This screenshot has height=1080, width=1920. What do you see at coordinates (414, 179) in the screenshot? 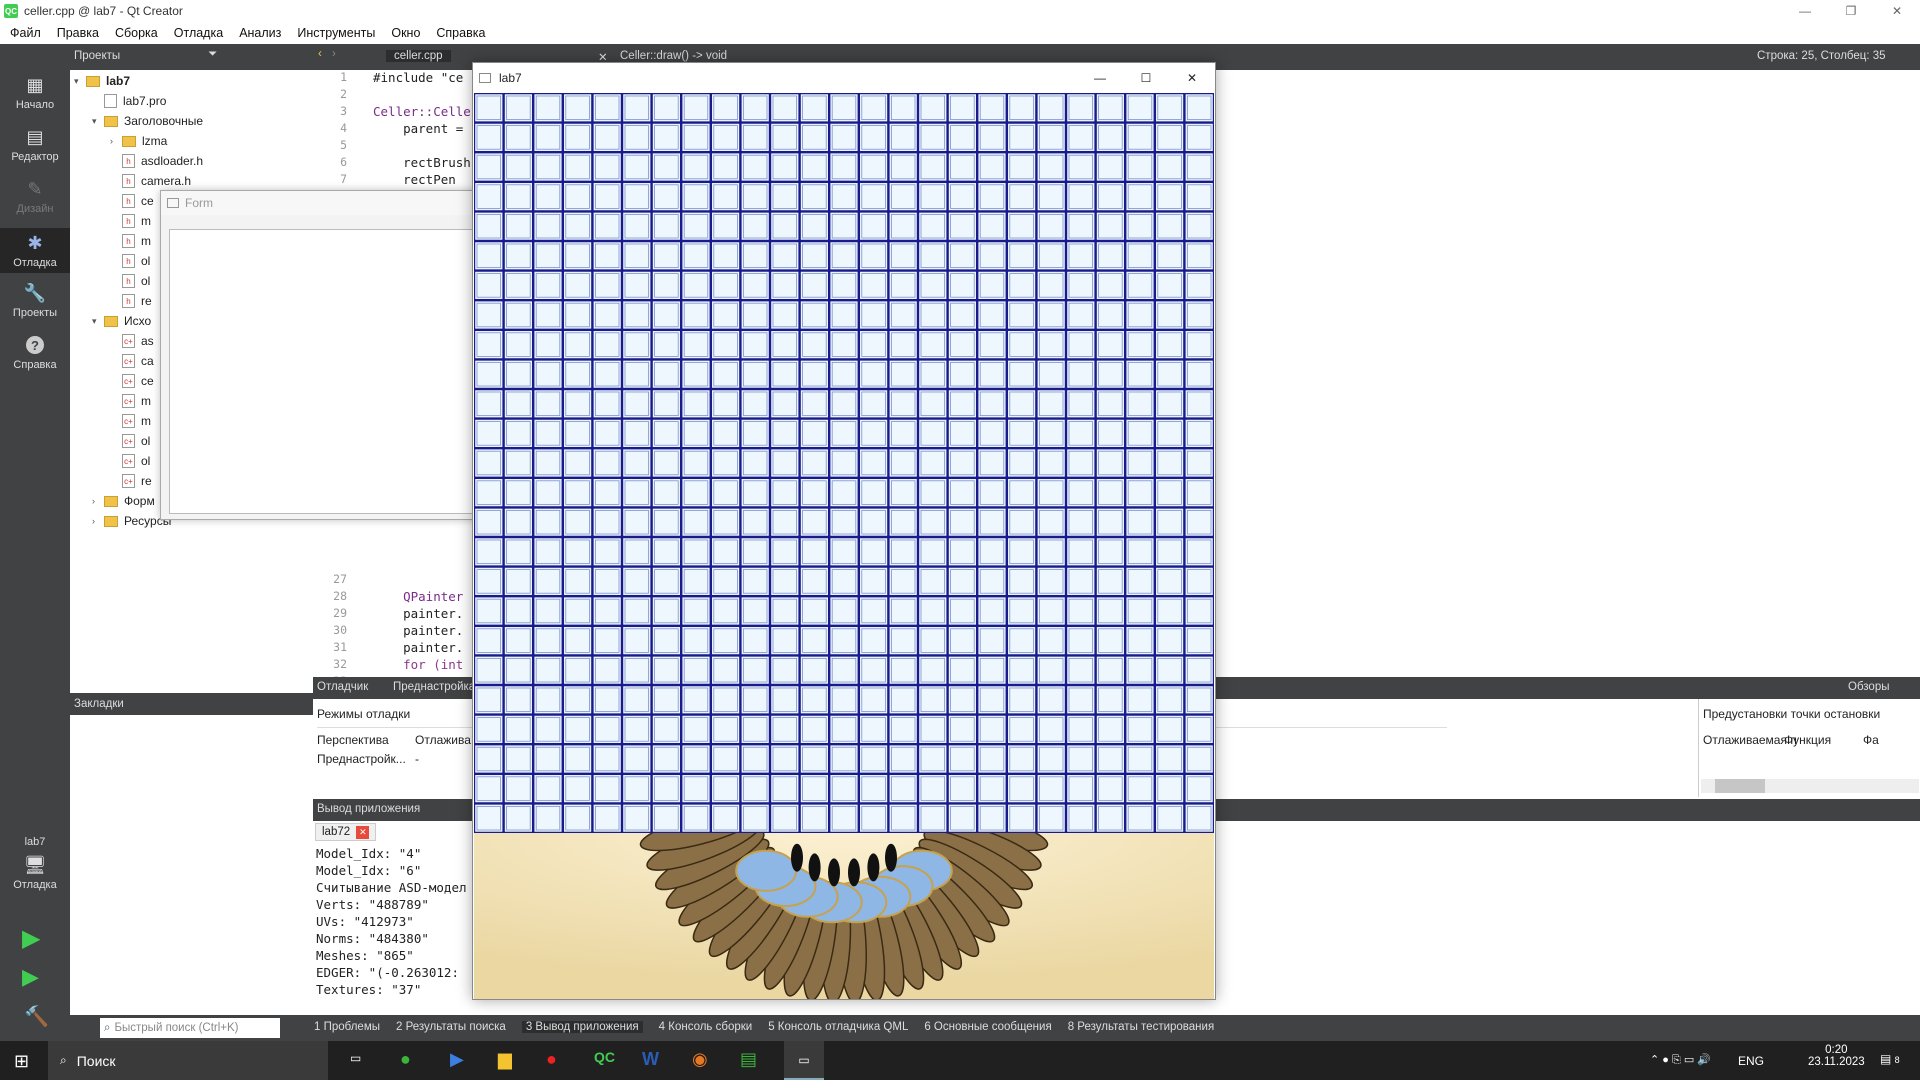
I see `code-line: rectPen` at bounding box center [414, 179].